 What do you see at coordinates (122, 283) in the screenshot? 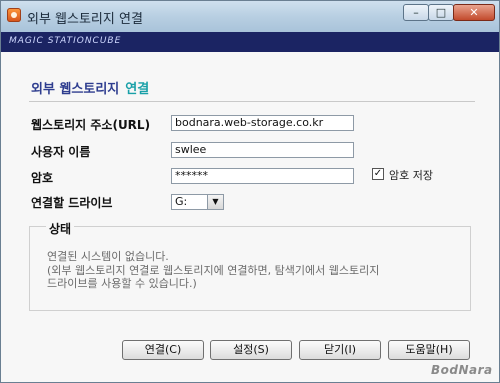
I see `status-message-line3: 드라이브를 사용할 수 있습니다.)` at bounding box center [122, 283].